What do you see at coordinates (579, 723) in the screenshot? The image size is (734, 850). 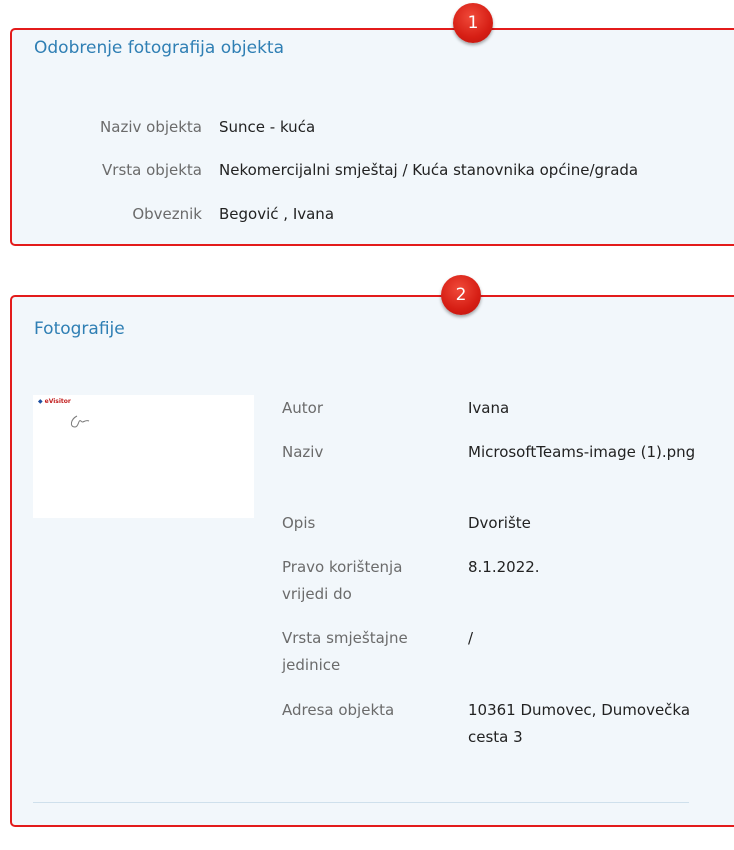 I see `photo-value-address: 10361 Dumovec, Dumovečka cesta 3` at bounding box center [579, 723].